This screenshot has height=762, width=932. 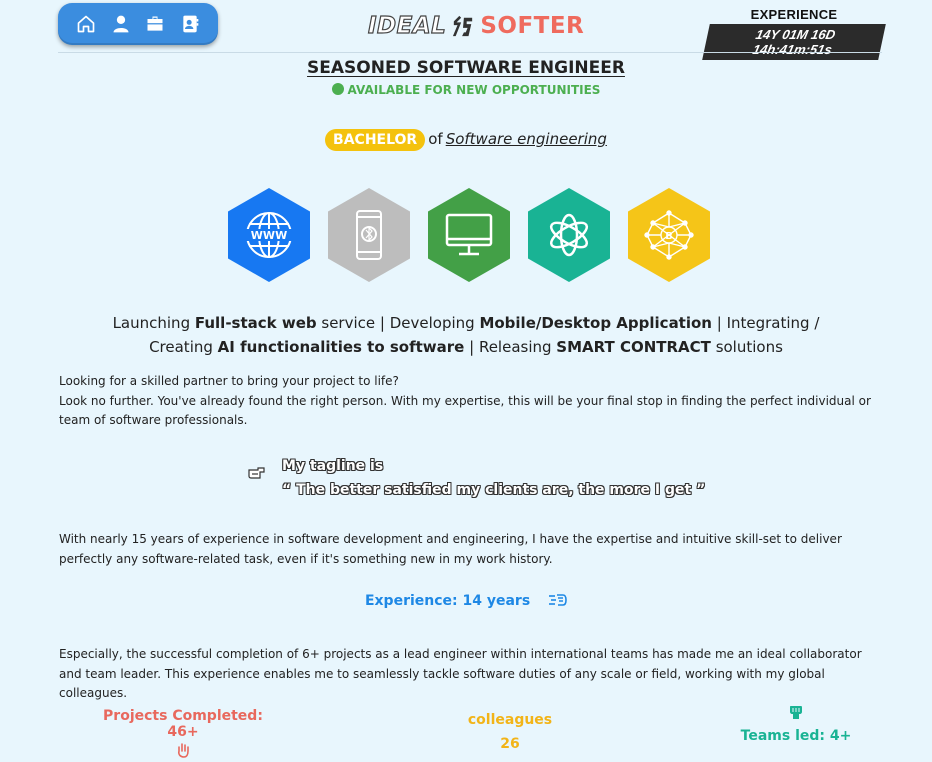 I want to click on main-nav, so click(x=138, y=24).